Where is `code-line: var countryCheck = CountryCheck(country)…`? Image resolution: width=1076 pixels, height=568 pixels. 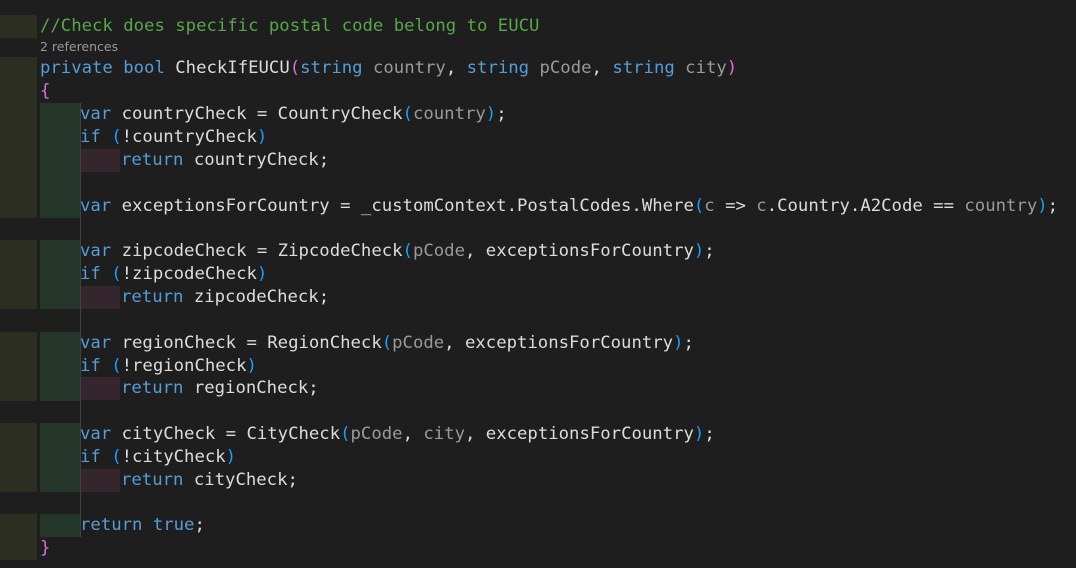 code-line: var countryCheck = CountryCheck(country)… is located at coordinates (293, 114).